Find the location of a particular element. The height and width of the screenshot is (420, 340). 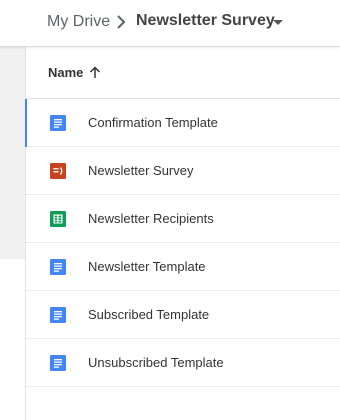

file-row: Subscribed Template is located at coordinates (183, 315).